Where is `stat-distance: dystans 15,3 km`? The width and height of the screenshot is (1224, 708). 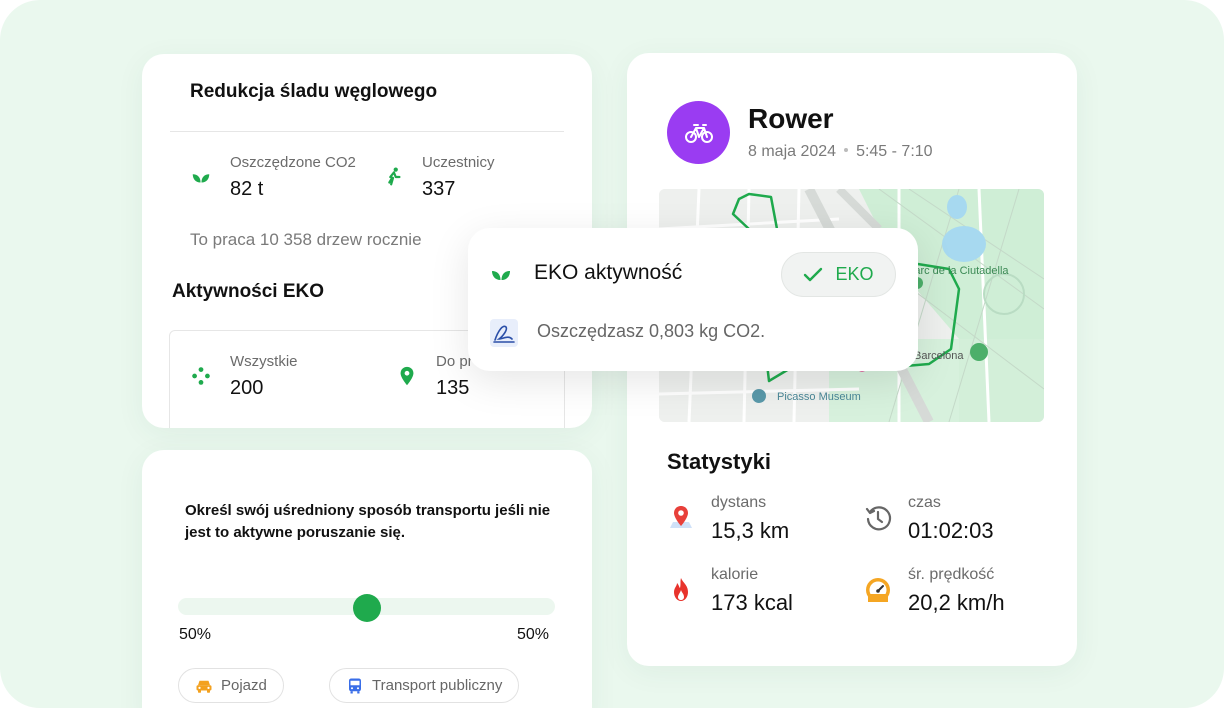 stat-distance: dystans 15,3 km is located at coordinates (762, 522).